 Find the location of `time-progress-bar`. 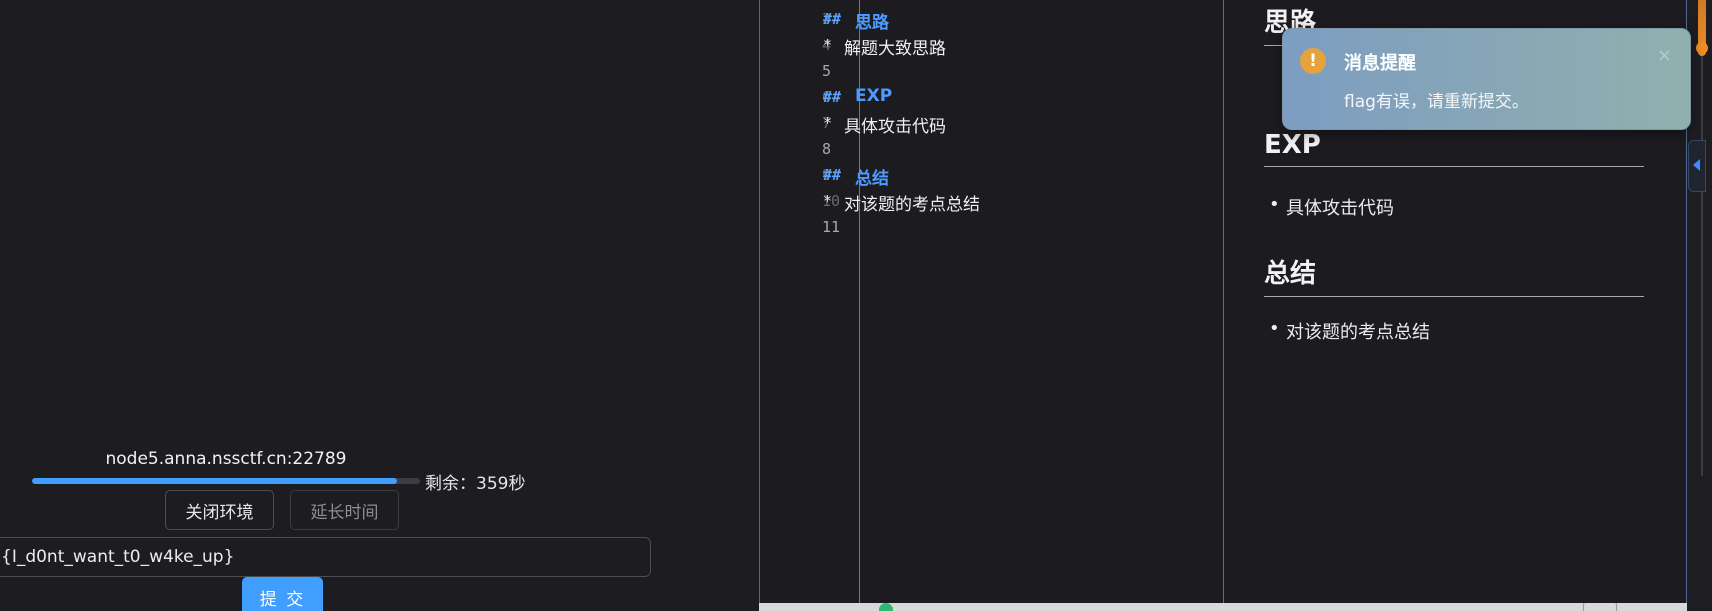

time-progress-bar is located at coordinates (226, 481).